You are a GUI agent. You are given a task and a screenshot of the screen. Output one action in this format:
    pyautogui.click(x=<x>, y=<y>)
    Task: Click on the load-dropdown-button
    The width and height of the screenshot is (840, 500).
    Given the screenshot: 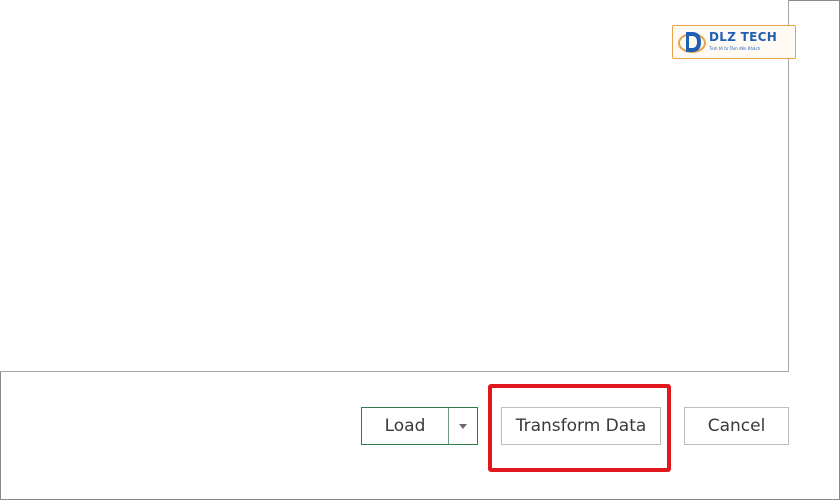 What is the action you would take?
    pyautogui.click(x=463, y=426)
    